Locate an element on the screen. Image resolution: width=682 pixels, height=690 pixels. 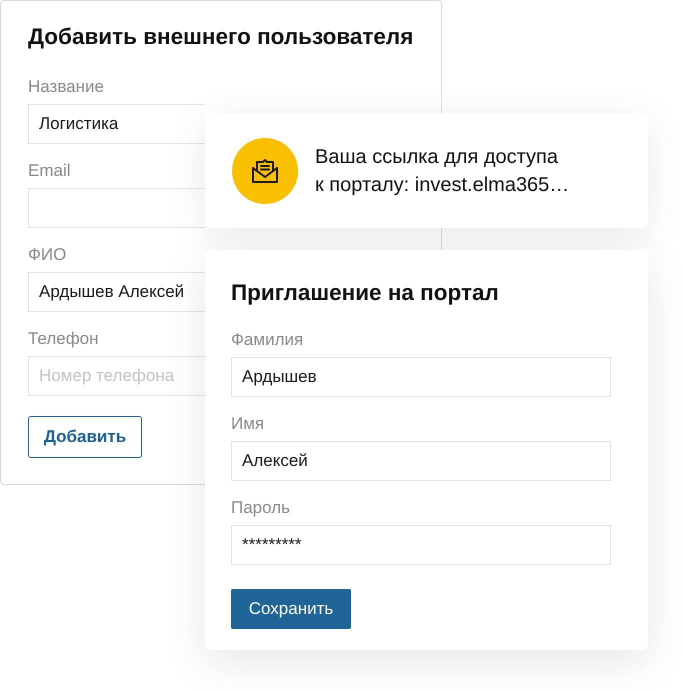
input-field is located at coordinates (116, 208).